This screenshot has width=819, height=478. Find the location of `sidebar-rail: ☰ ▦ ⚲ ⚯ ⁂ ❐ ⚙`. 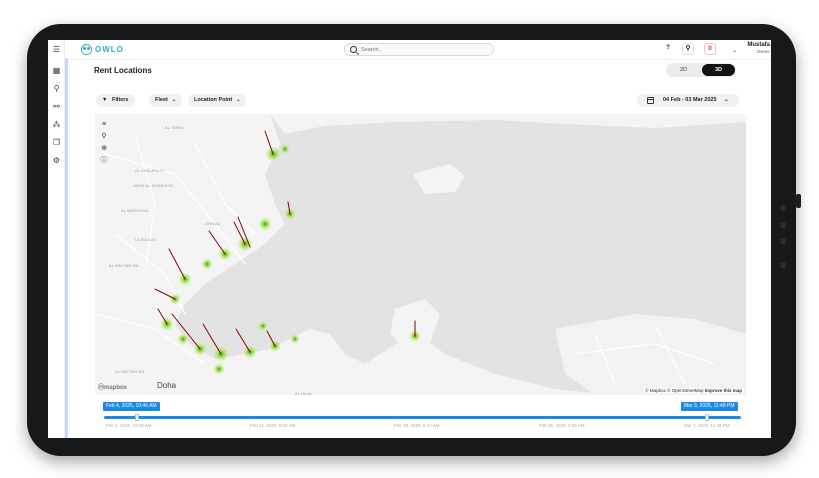

sidebar-rail: ☰ ▦ ⚲ ⚯ ⁂ ❐ ⚙ is located at coordinates (56, 239).